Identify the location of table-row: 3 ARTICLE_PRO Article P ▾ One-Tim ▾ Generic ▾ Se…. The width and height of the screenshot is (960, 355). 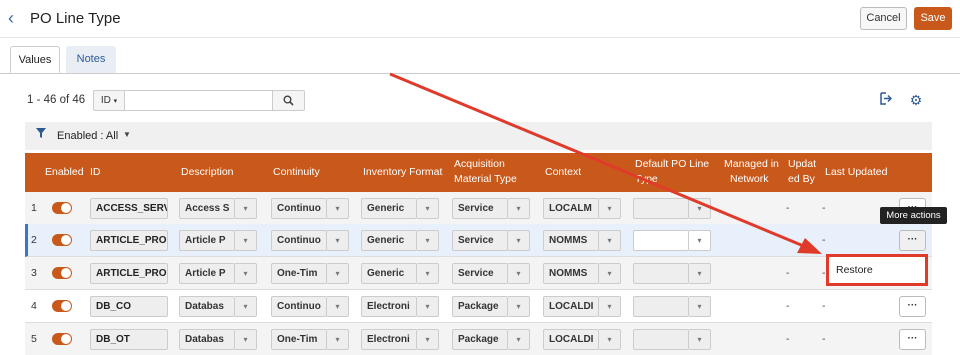
(478, 273).